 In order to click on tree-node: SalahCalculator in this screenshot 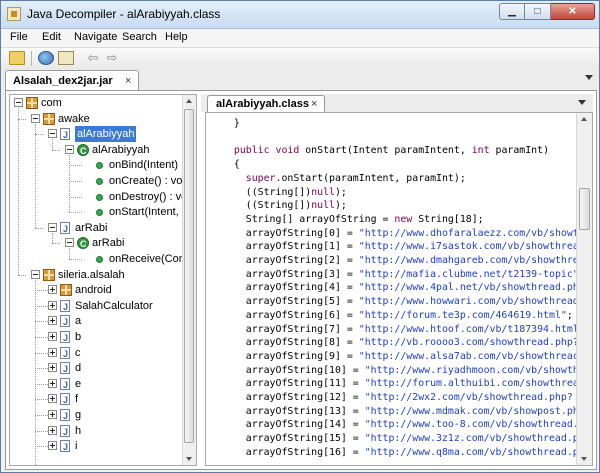, I will do `click(96, 306)`.